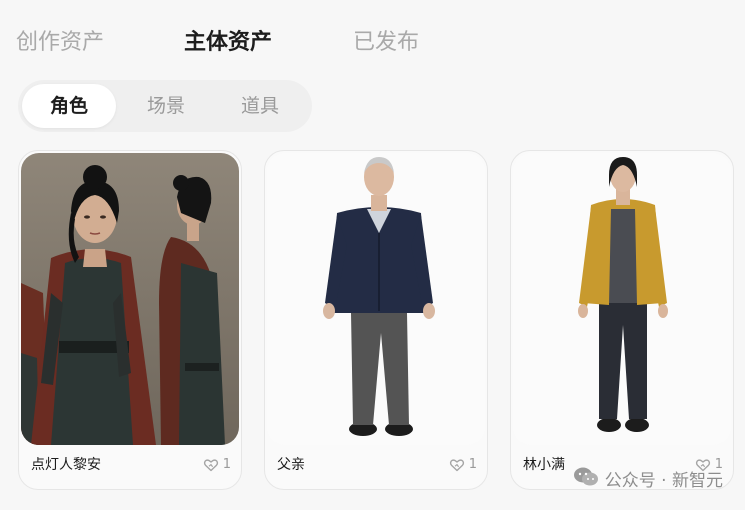  What do you see at coordinates (69, 106) in the screenshot?
I see `segment-characters: 角色` at bounding box center [69, 106].